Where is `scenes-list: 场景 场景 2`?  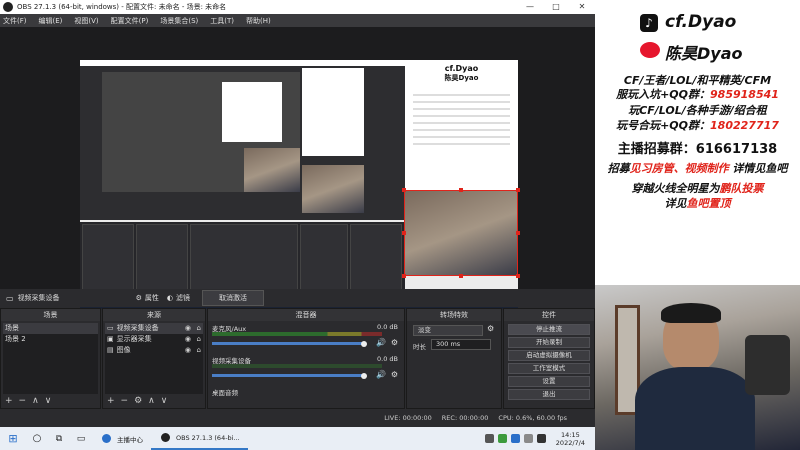
scenes-list: 场景 场景 2 is located at coordinates (50, 358).